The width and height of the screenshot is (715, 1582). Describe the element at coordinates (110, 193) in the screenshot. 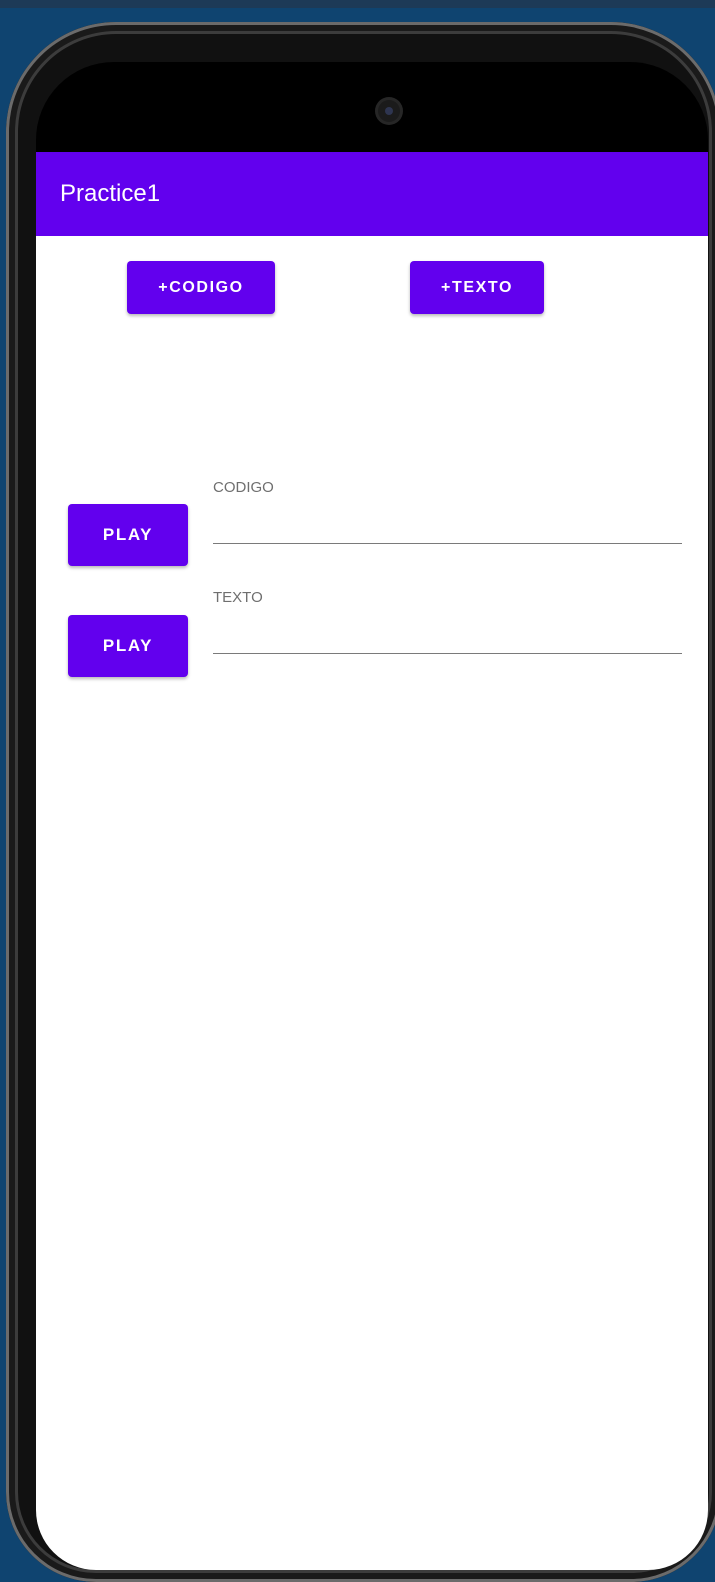

I see `app-title: Practice1` at that location.